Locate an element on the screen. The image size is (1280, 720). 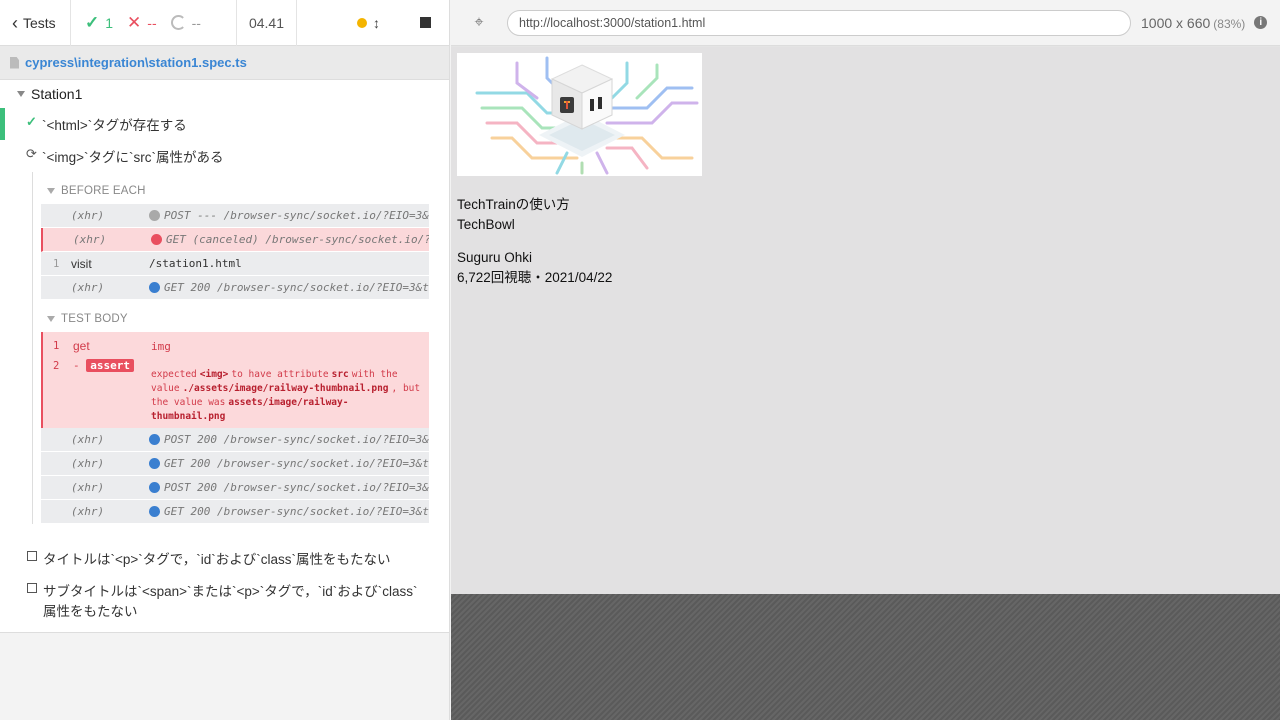
test-item: ✓ `<html>`タグが存在する is located at coordinates (224, 124).